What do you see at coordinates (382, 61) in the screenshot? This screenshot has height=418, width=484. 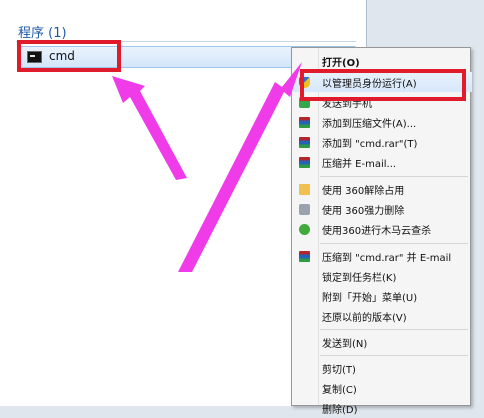 I see `menu-item-open: 打开(O)` at bounding box center [382, 61].